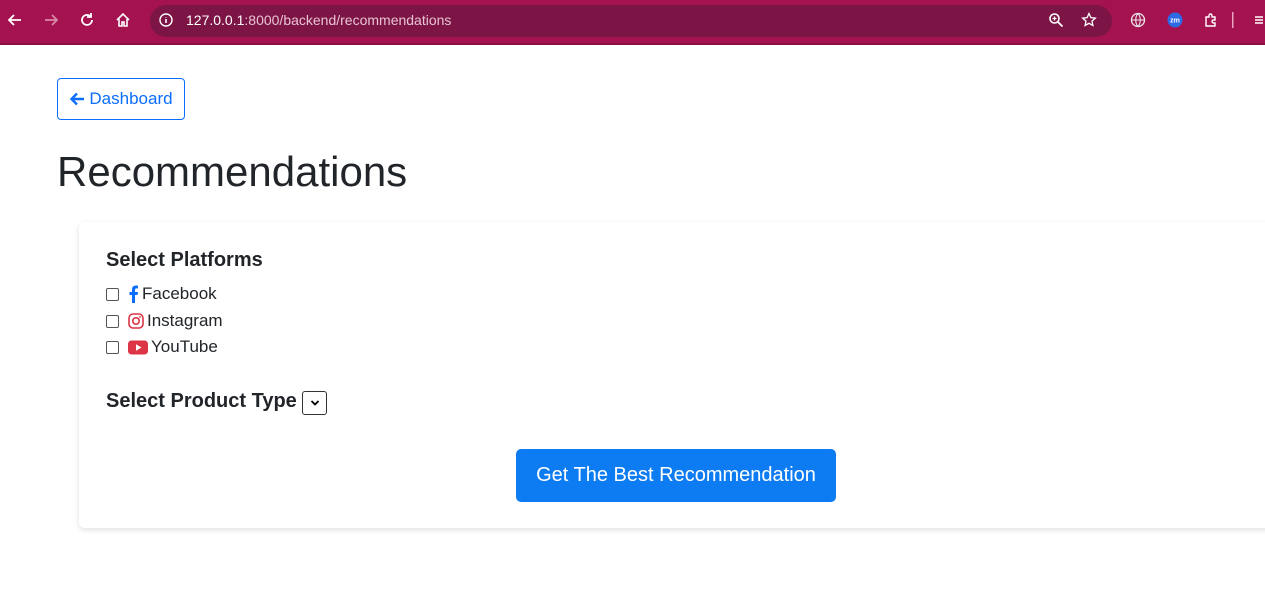 The image size is (1265, 611). What do you see at coordinates (51, 20) in the screenshot?
I see `forward-arrow-icon` at bounding box center [51, 20].